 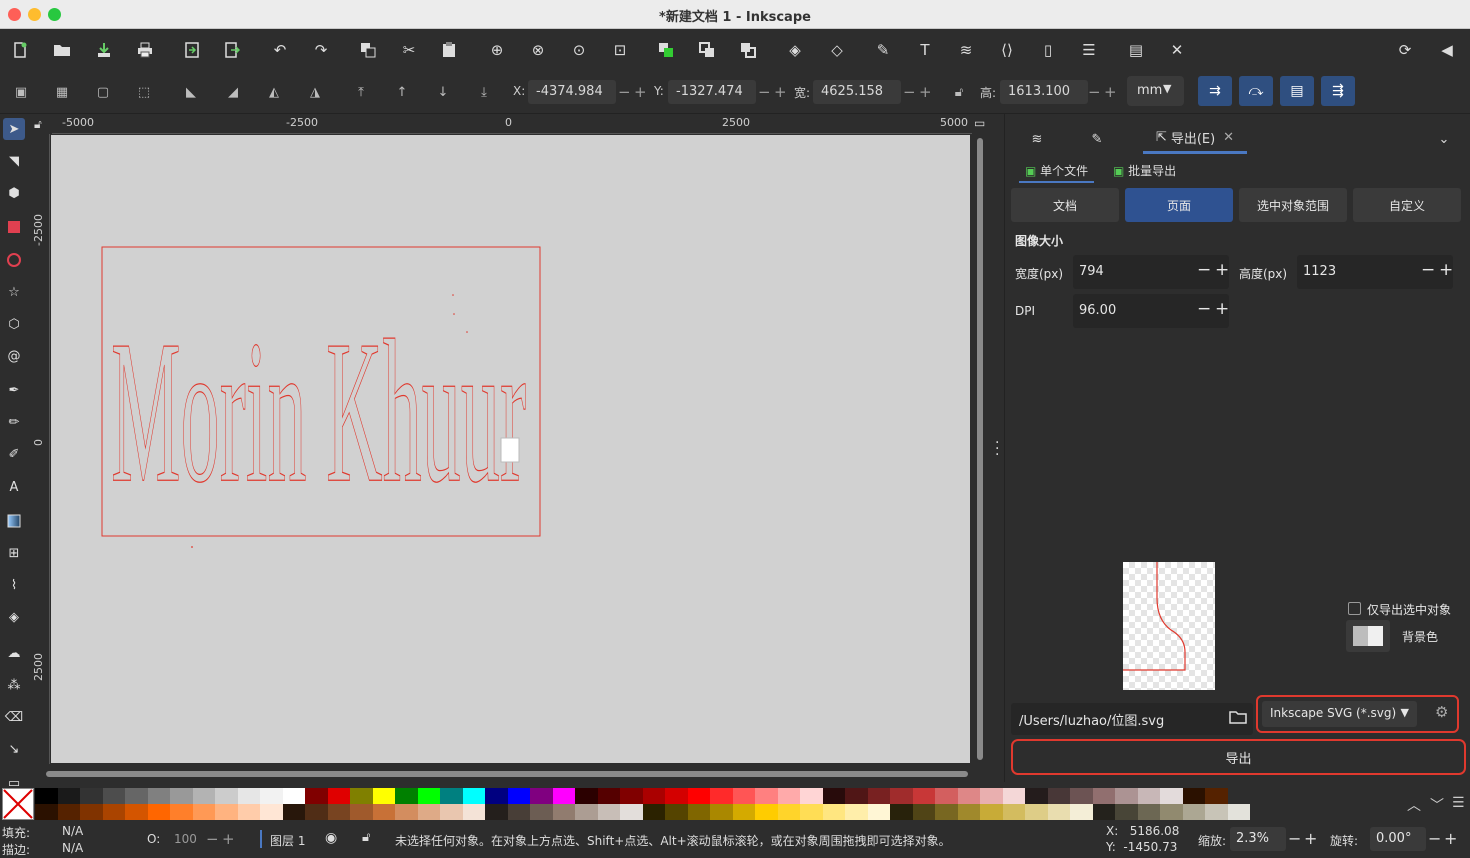 What do you see at coordinates (1204, 309) in the screenshot?
I see `dpi-decrement-button: −` at bounding box center [1204, 309].